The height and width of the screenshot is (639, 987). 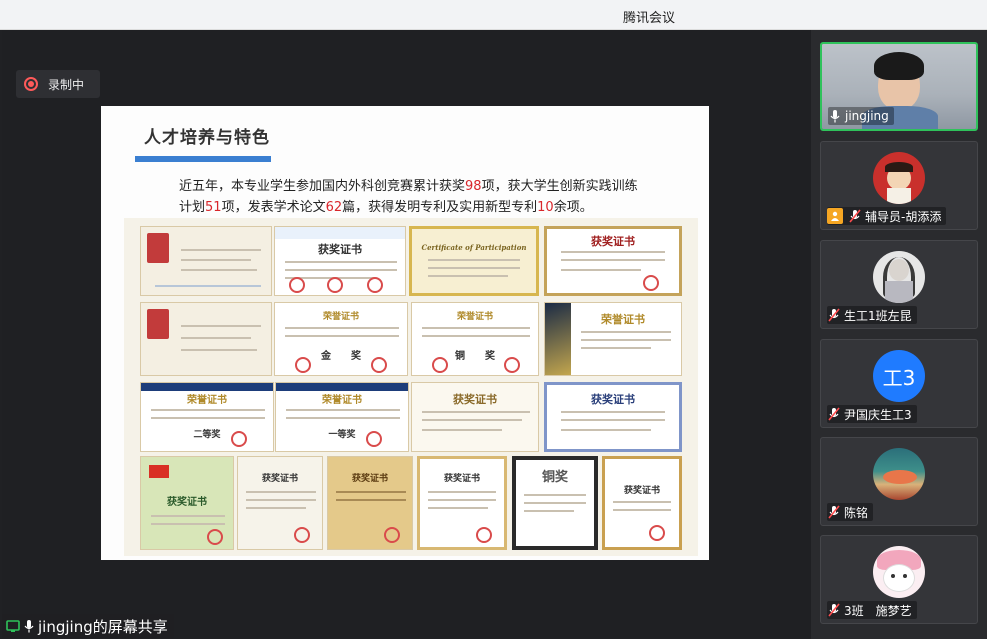 I want to click on participant-tile: 陈铭, so click(x=899, y=481).